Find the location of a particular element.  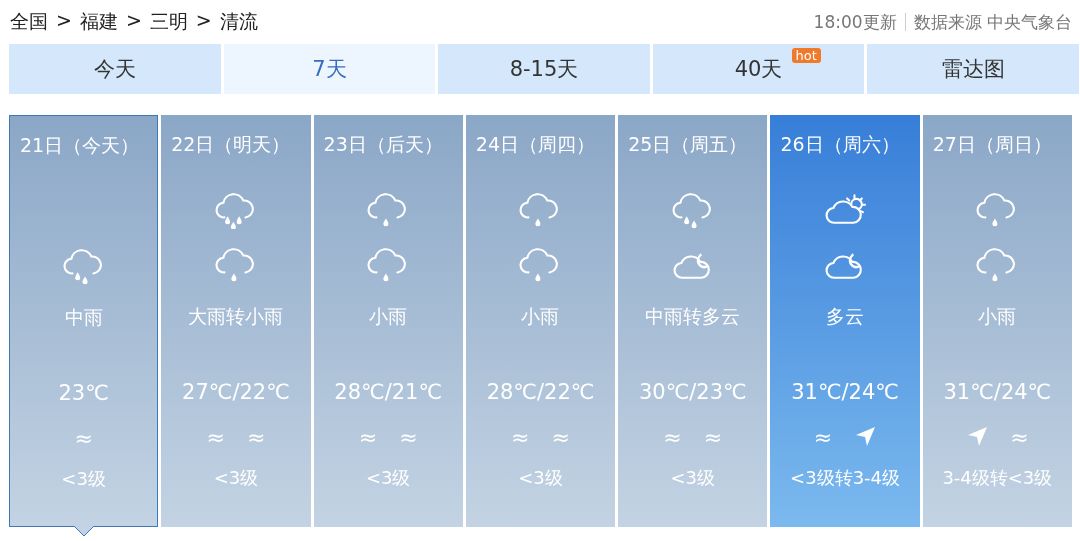

update-time: 18:00更新 is located at coordinates (855, 22).